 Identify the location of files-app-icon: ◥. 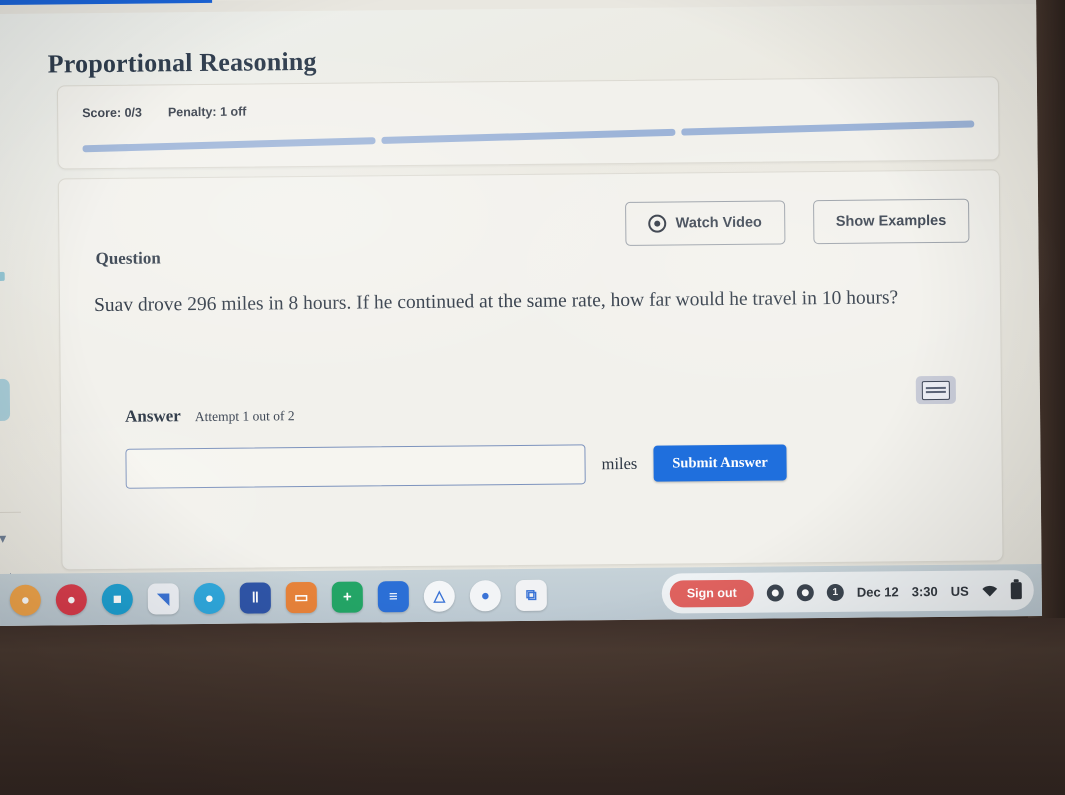
(163, 598).